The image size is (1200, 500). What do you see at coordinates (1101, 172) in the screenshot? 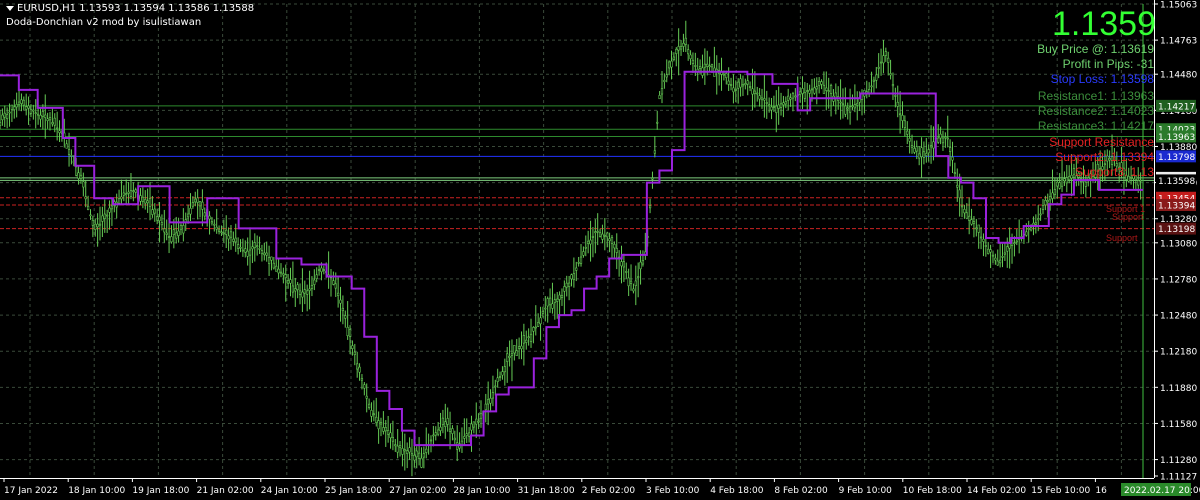
I see `support3-label: Support3:` at bounding box center [1101, 172].